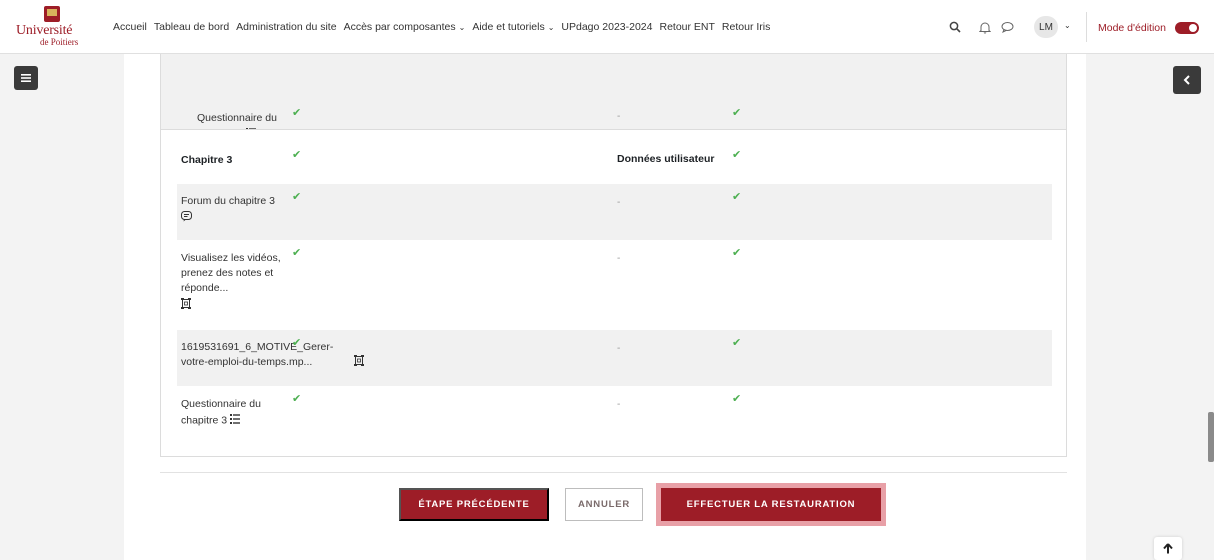 The height and width of the screenshot is (560, 1214). I want to click on arrow-up-icon, so click(1168, 548).